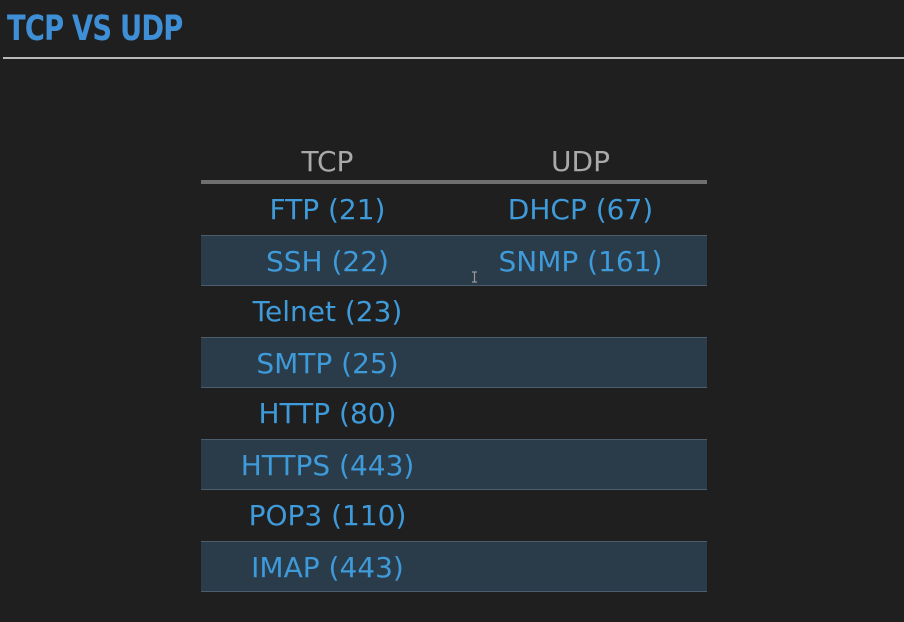 The image size is (904, 622). Describe the element at coordinates (327, 567) in the screenshot. I see `tcp-cell: IMAP (443)` at that location.